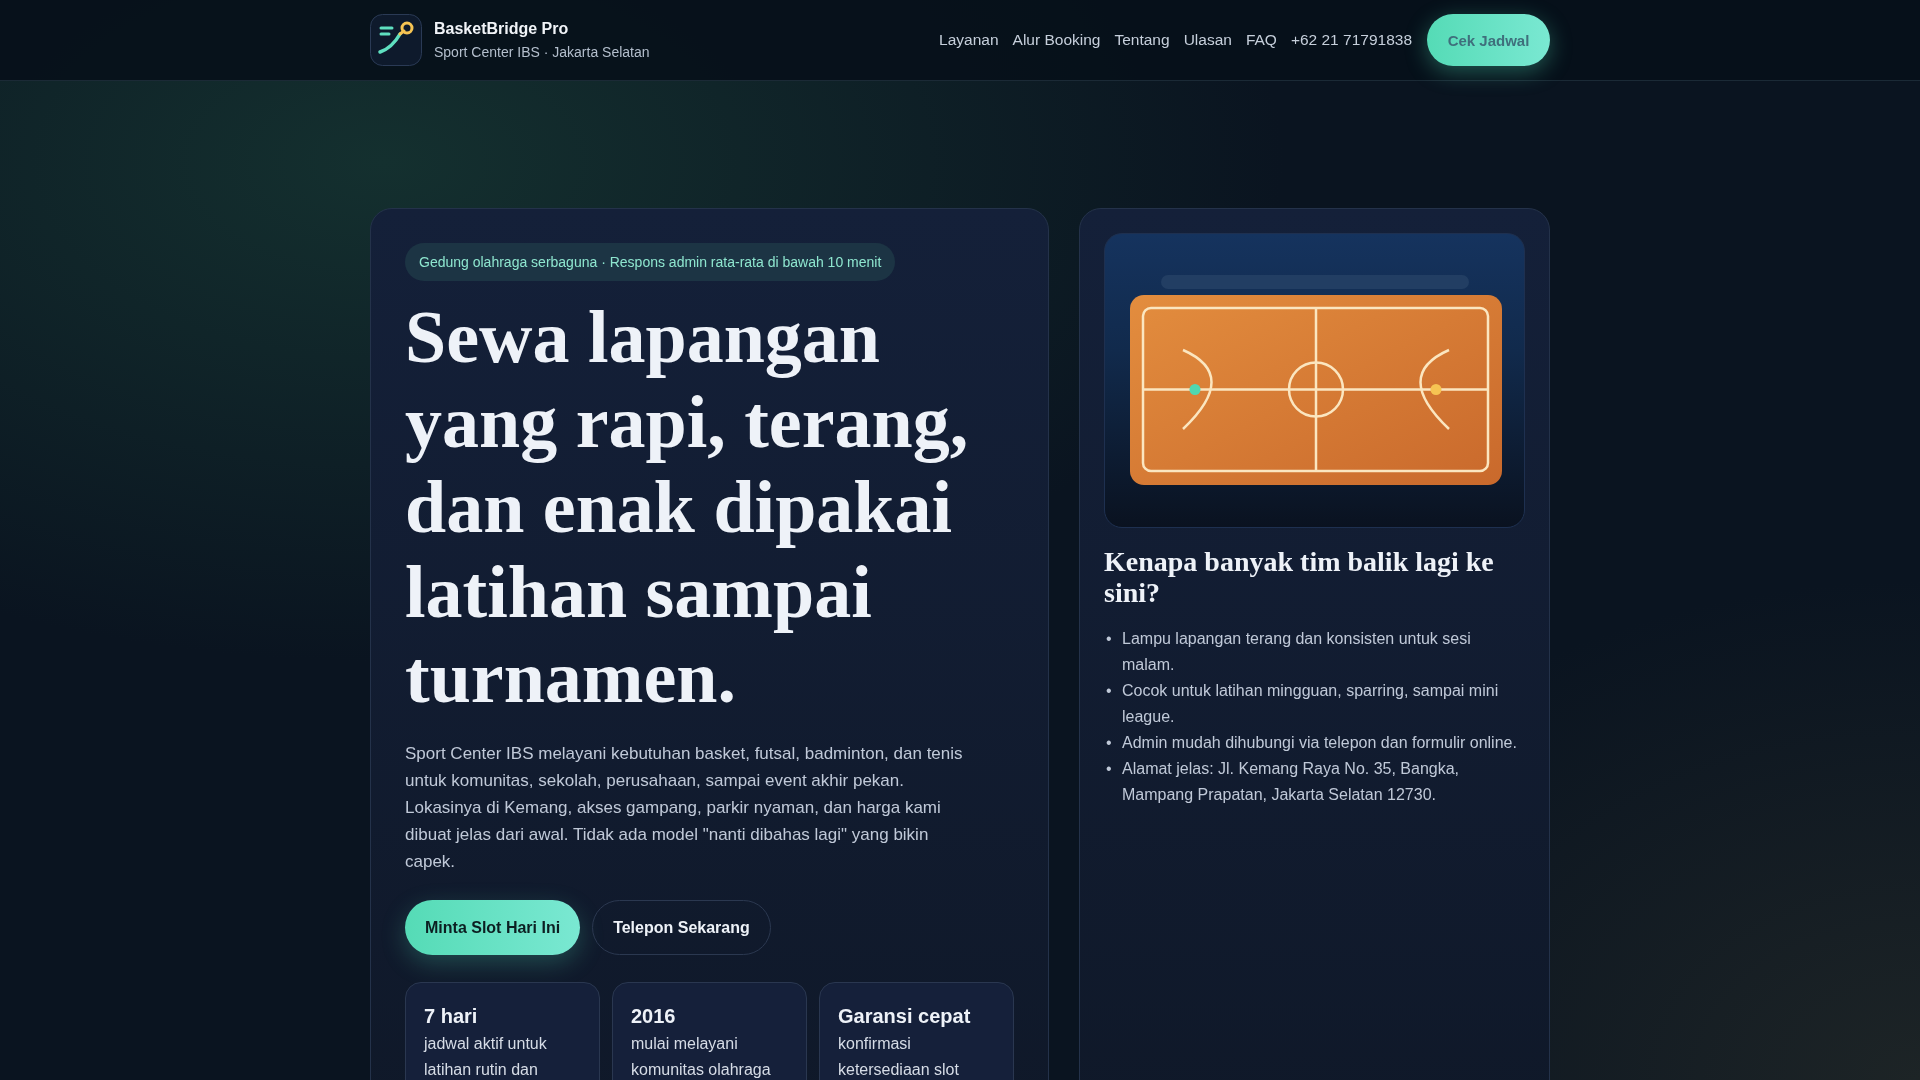  Describe the element at coordinates (396, 40) in the screenshot. I see `logo-icon` at that location.